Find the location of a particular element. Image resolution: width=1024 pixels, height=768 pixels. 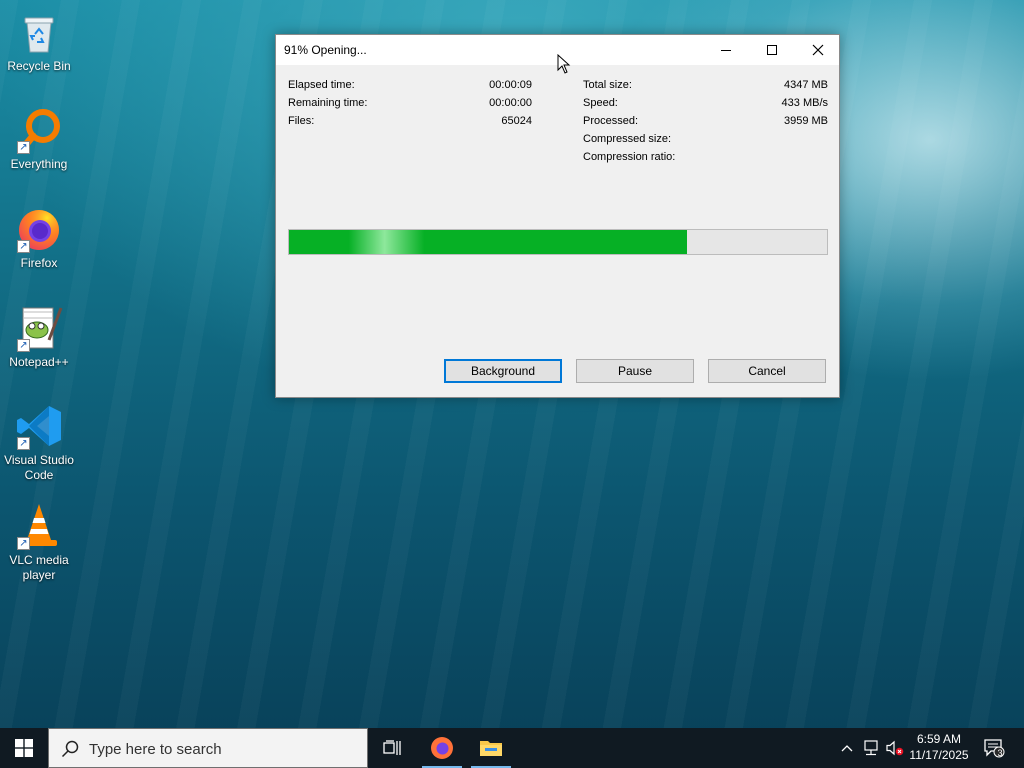

volume-button is located at coordinates (895, 748).